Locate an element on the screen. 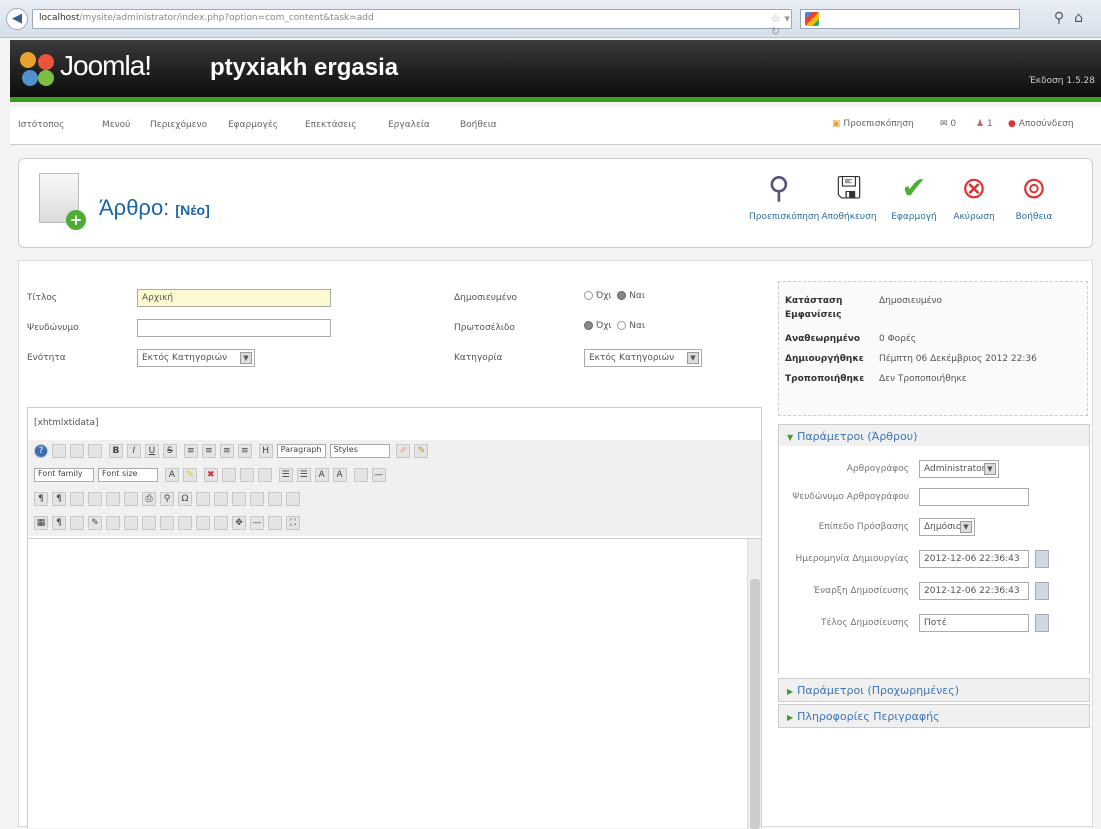 This screenshot has width=1101, height=829. page-subtitle: [Νέο] is located at coordinates (192, 210).